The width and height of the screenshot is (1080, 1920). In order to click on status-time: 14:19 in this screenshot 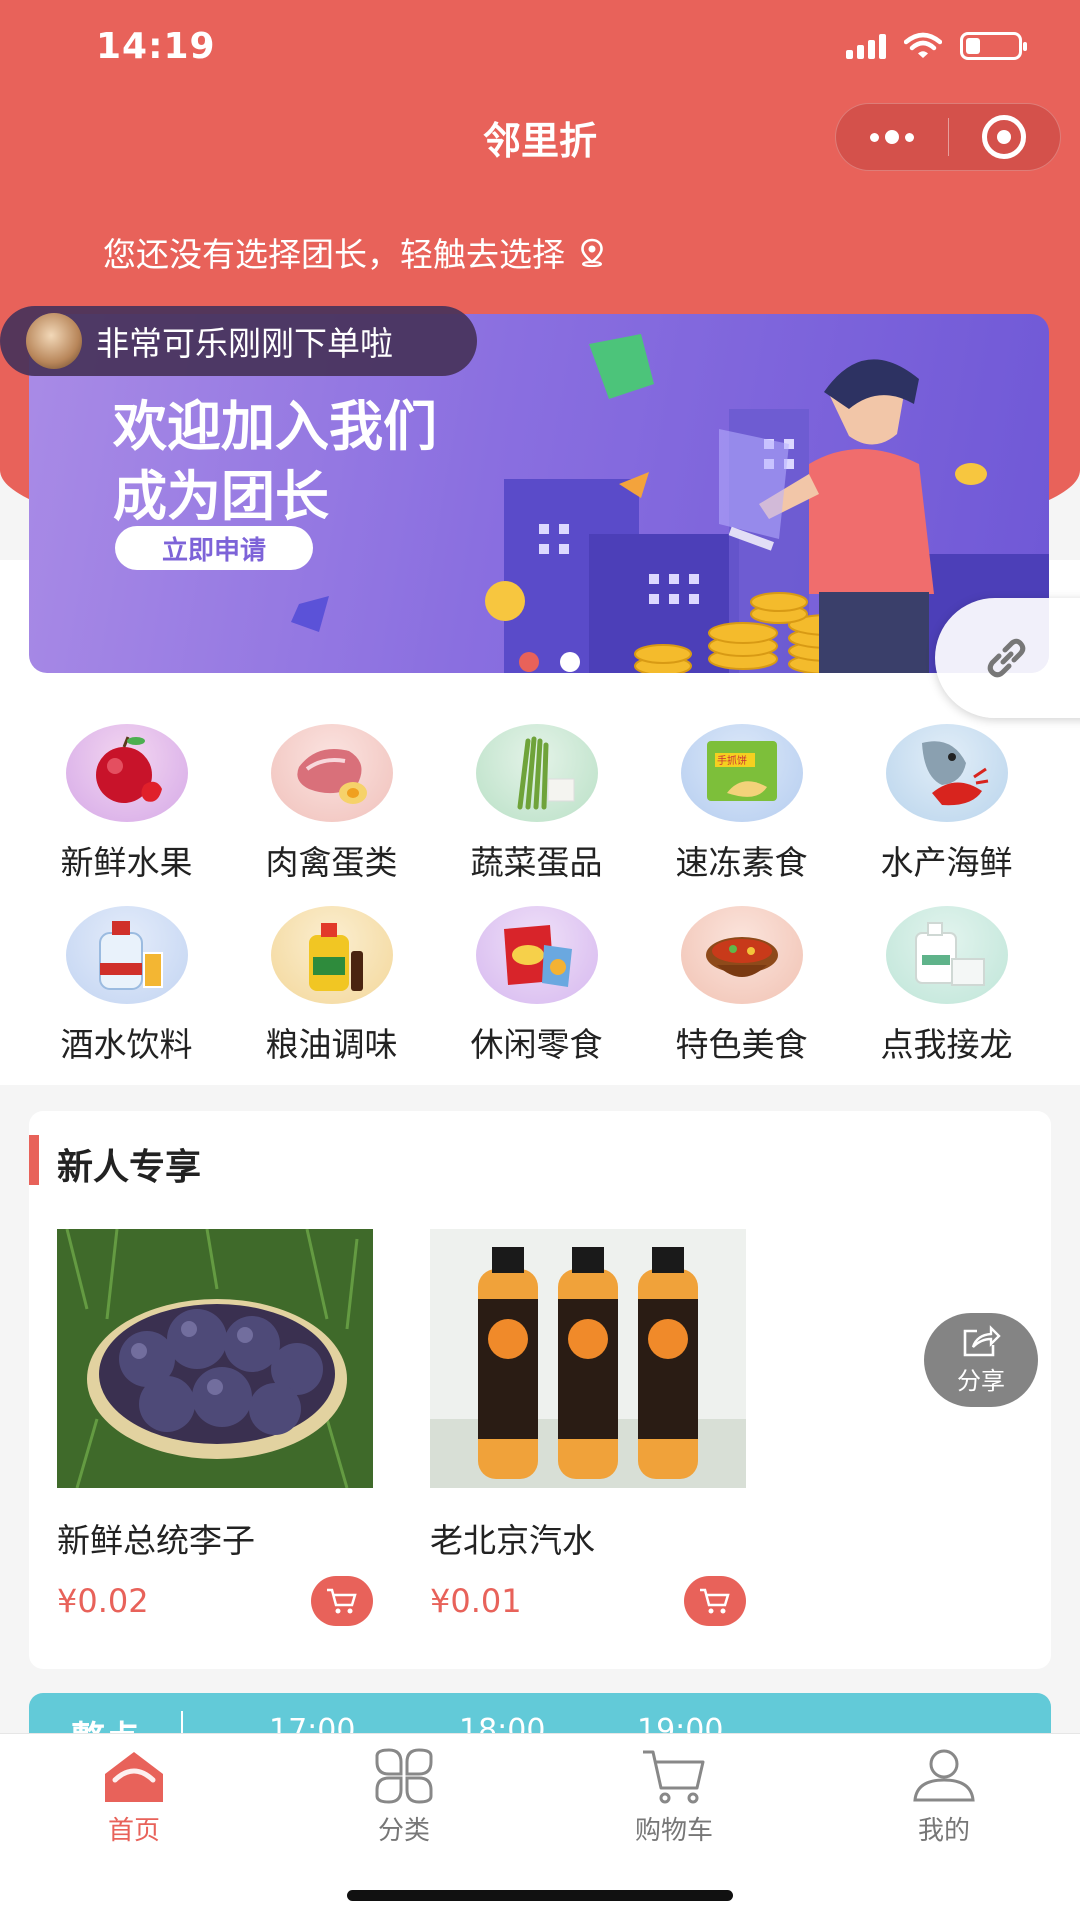, I will do `click(156, 46)`.